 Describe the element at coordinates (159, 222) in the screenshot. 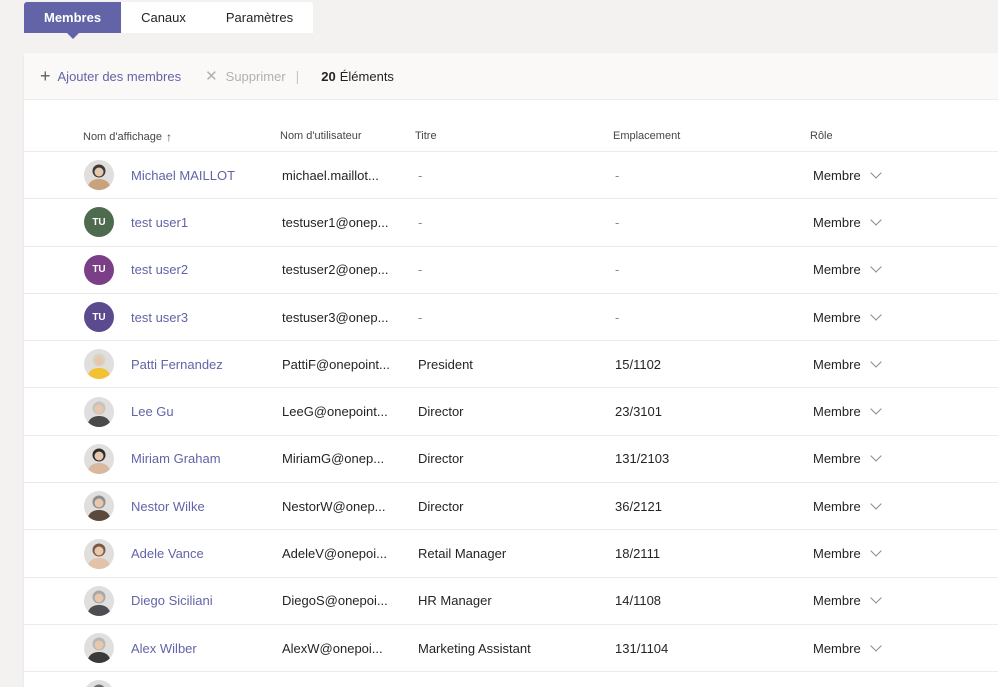

I see `member-display-name: test user1` at that location.